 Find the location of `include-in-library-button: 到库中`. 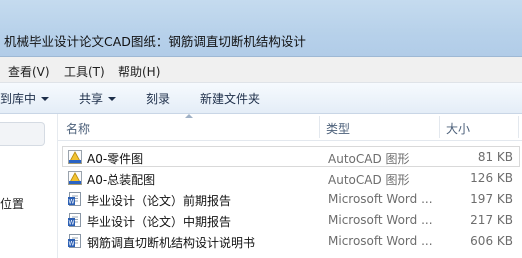

include-in-library-button: 到库中 is located at coordinates (25, 98).